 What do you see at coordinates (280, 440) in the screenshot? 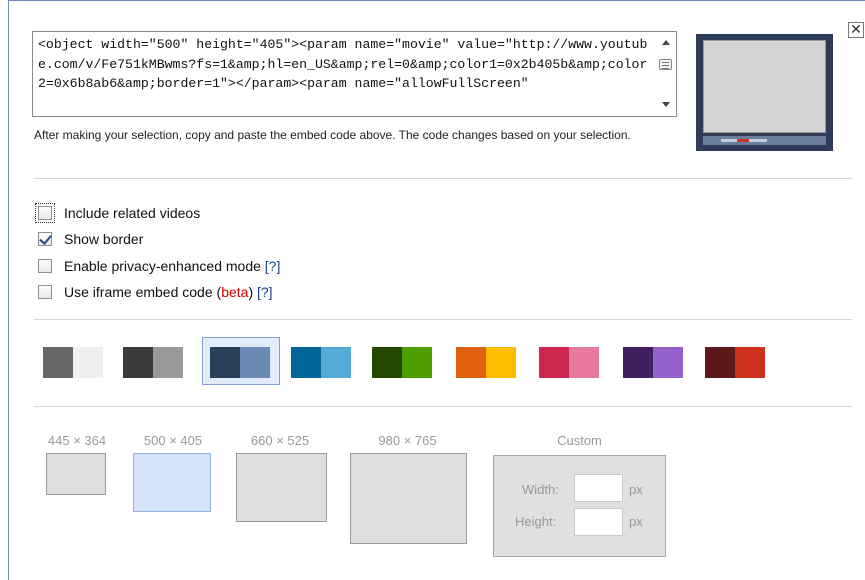
I see `size-label: 660 × 525` at bounding box center [280, 440].